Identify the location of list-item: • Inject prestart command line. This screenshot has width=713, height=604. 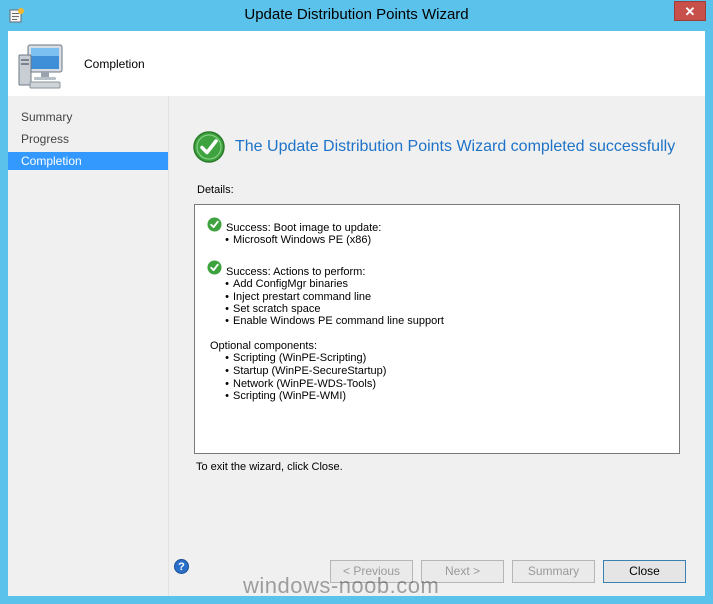
(298, 297).